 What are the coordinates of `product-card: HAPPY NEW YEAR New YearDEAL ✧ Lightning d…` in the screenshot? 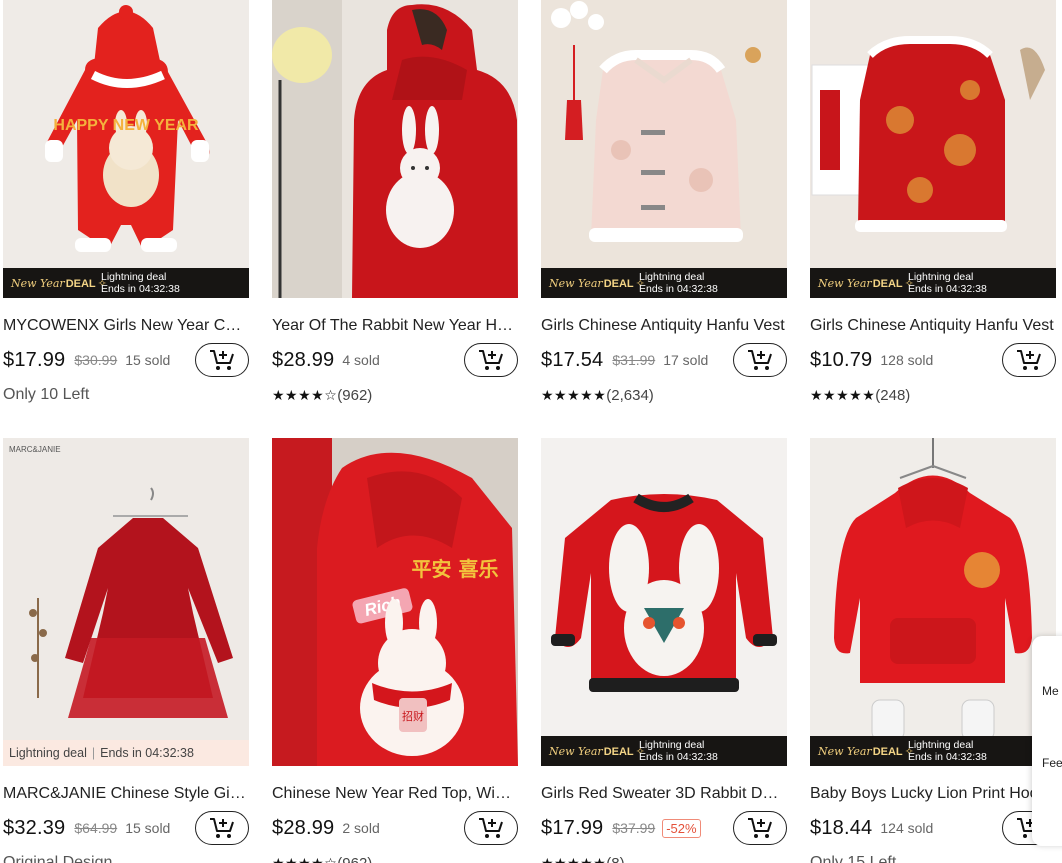 It's located at (126, 203).